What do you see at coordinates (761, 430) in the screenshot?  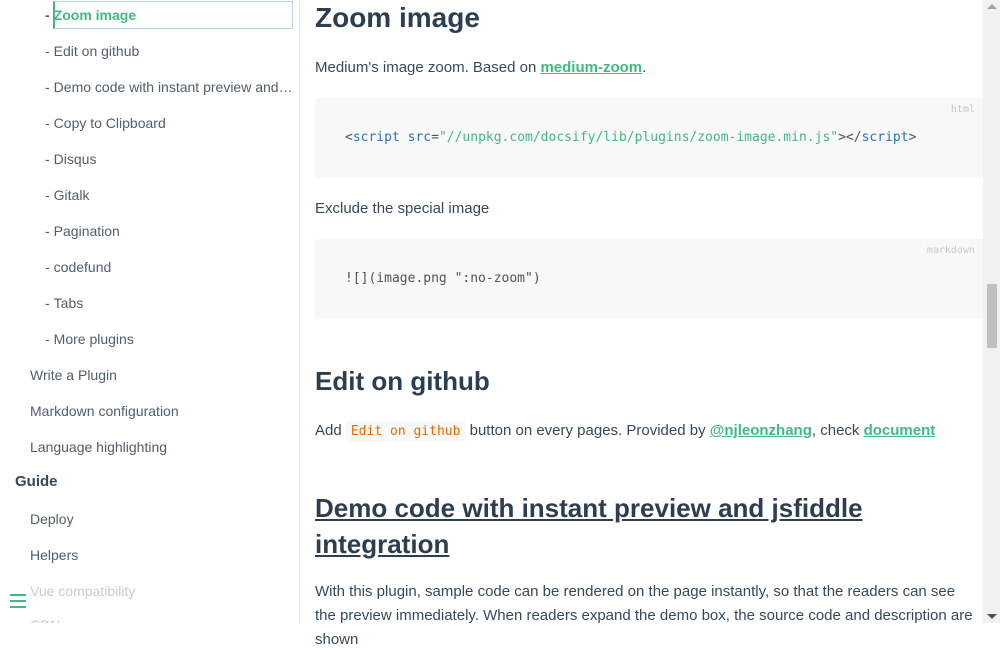 I see `njleonzhang-link: @njleonzhang` at bounding box center [761, 430].